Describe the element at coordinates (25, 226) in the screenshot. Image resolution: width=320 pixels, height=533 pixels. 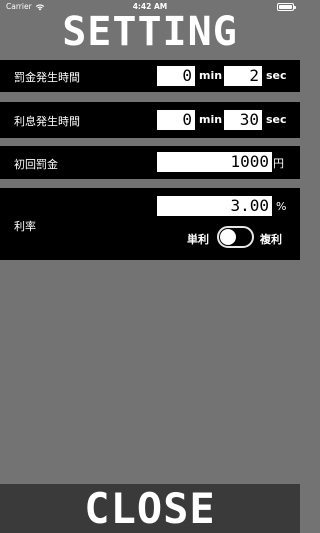
I see `rate-label: 利率` at that location.